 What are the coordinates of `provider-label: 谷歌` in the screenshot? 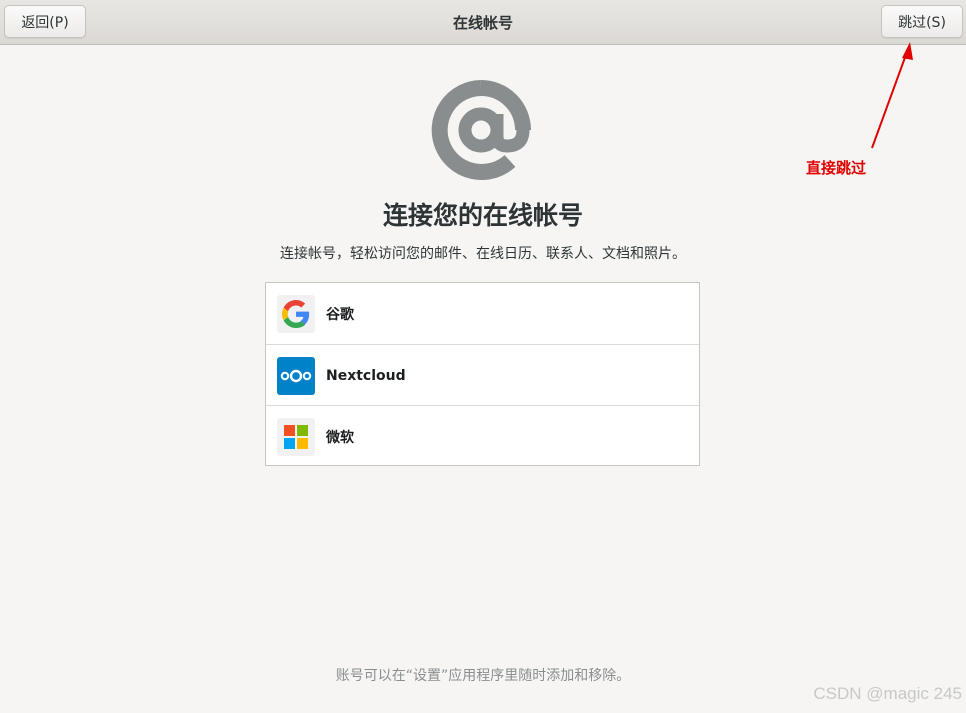 It's located at (340, 314).